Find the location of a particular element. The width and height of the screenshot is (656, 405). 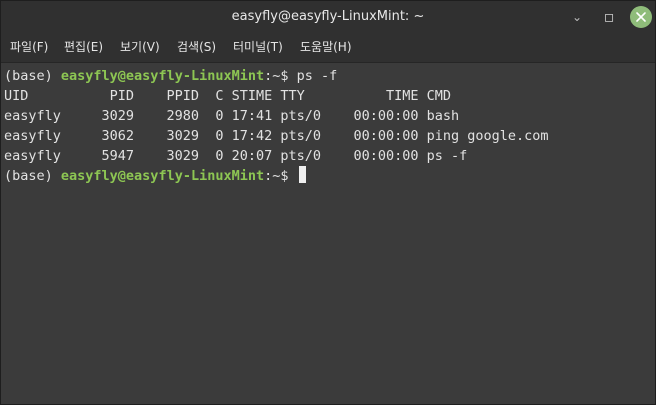

window-title: easyfly@easyfly-LinuxMint: ~ is located at coordinates (328, 16).